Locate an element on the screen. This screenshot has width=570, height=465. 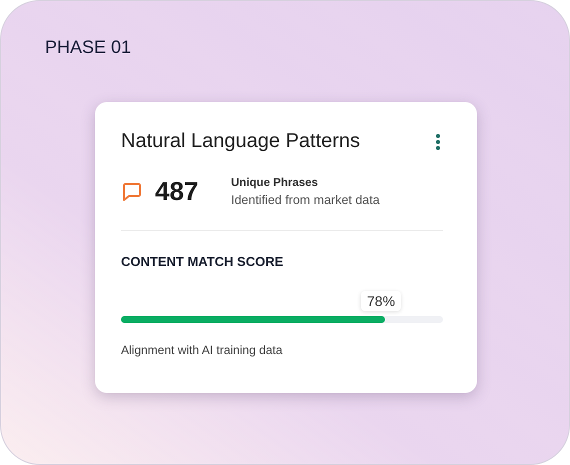
stat-label: Unique Phrases is located at coordinates (275, 182).